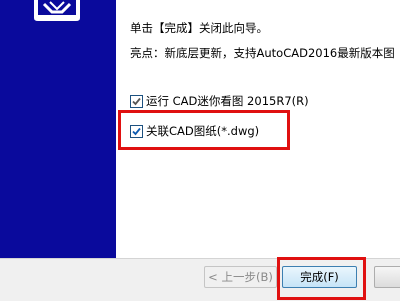  What do you see at coordinates (262, 53) in the screenshot?
I see `highlight-text: 亮点：新底层更新，支持AutoCAD2016最新版本图` at bounding box center [262, 53].